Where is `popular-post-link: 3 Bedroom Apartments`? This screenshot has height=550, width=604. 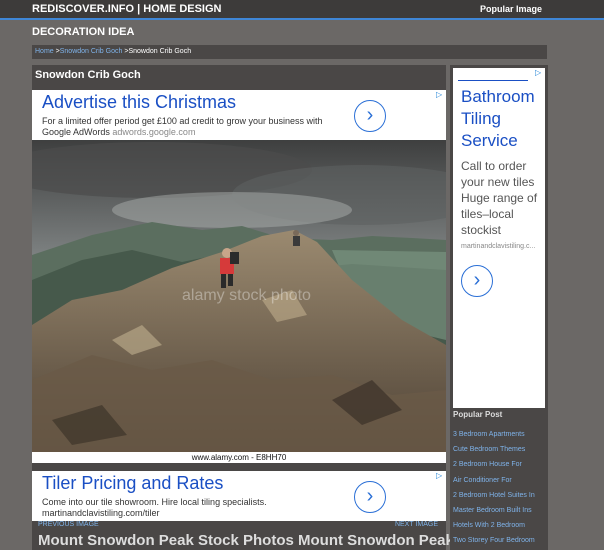
popular-post-link: 3 Bedroom Apartments is located at coordinates (494, 434).